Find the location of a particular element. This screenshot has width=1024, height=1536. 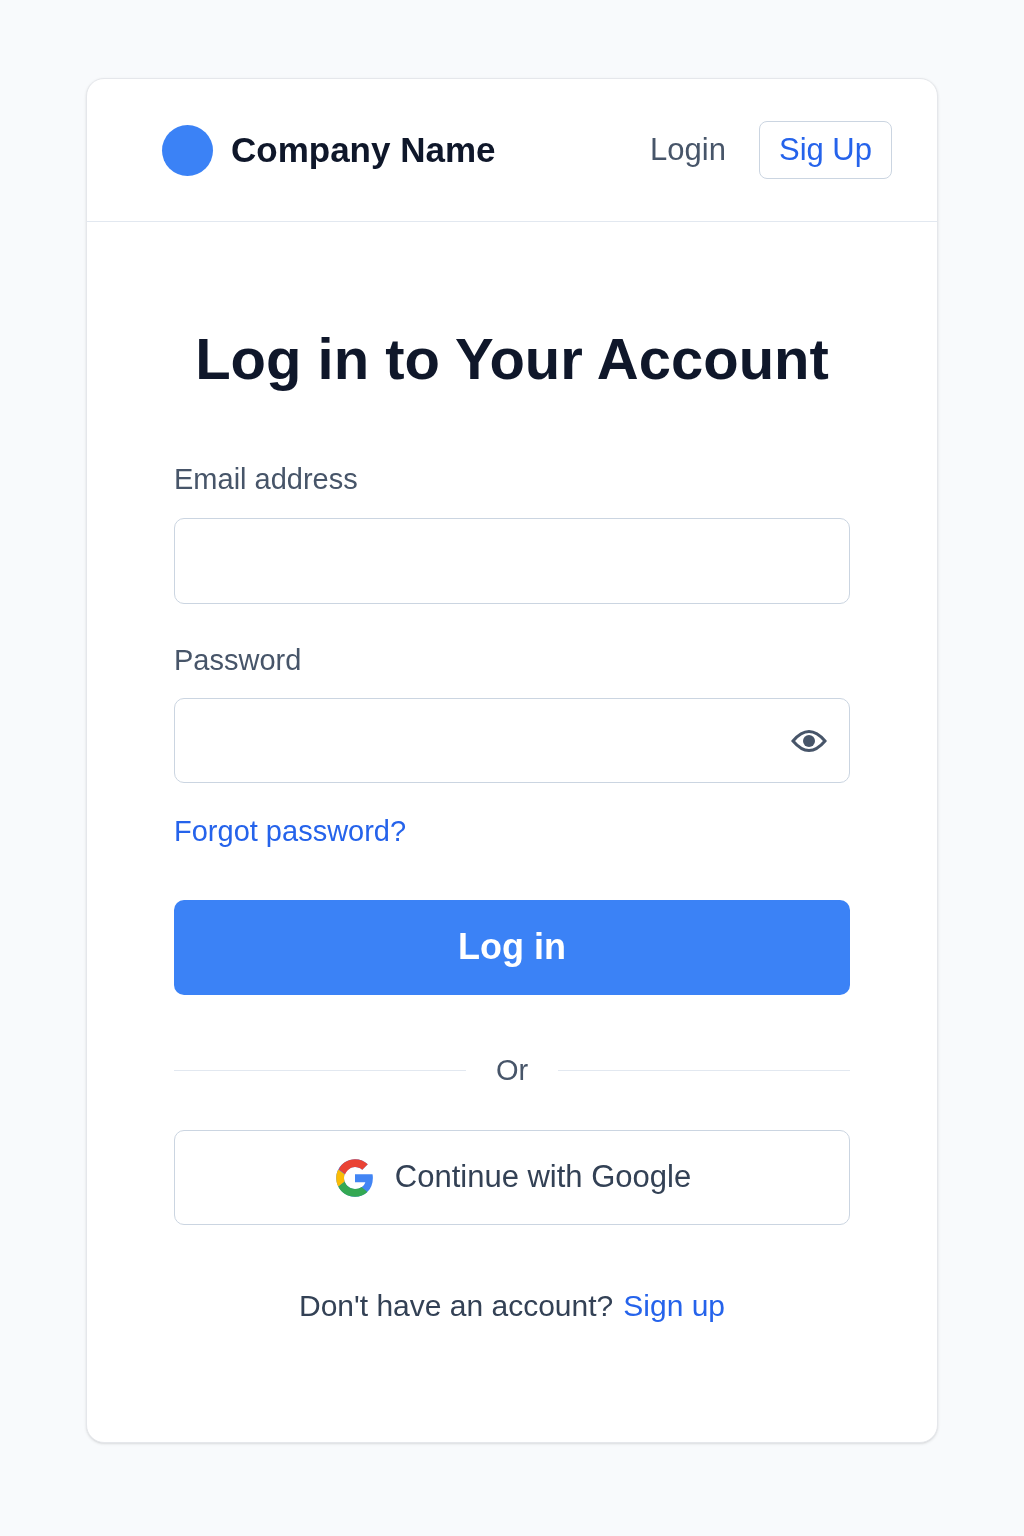

sign-up-button: Sig Up is located at coordinates (825, 150).